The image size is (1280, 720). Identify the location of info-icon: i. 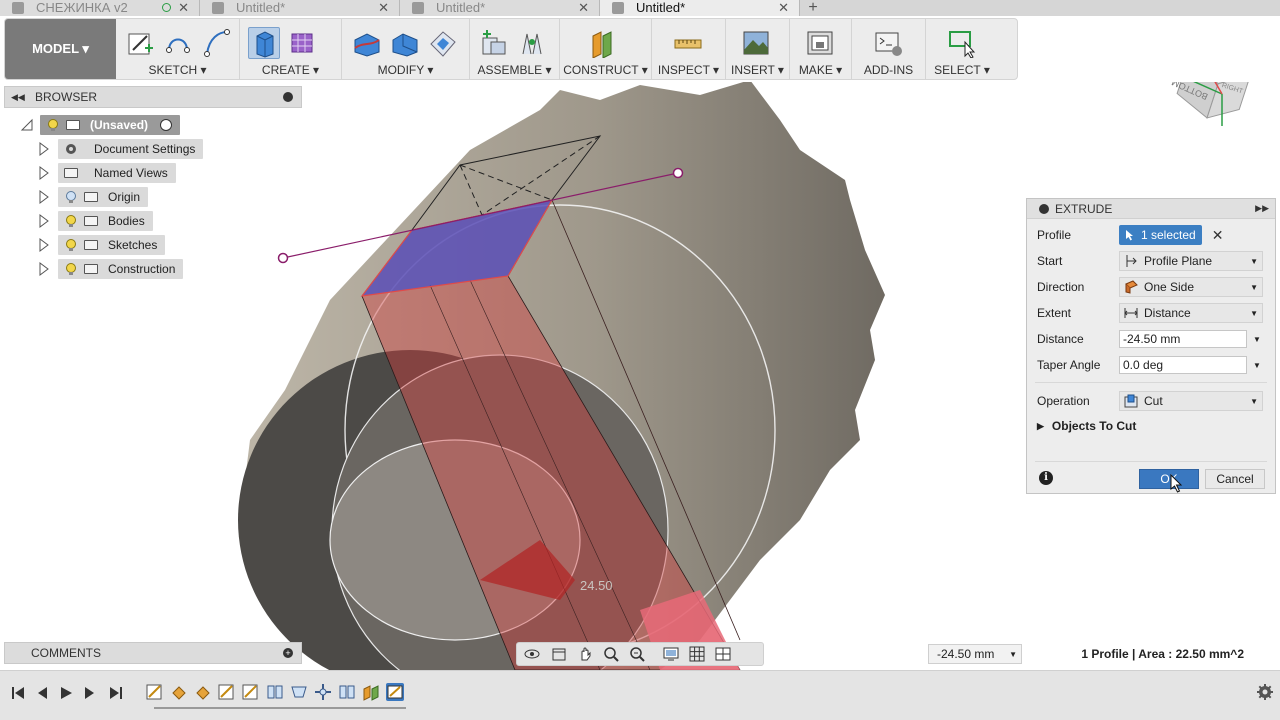
(1046, 478).